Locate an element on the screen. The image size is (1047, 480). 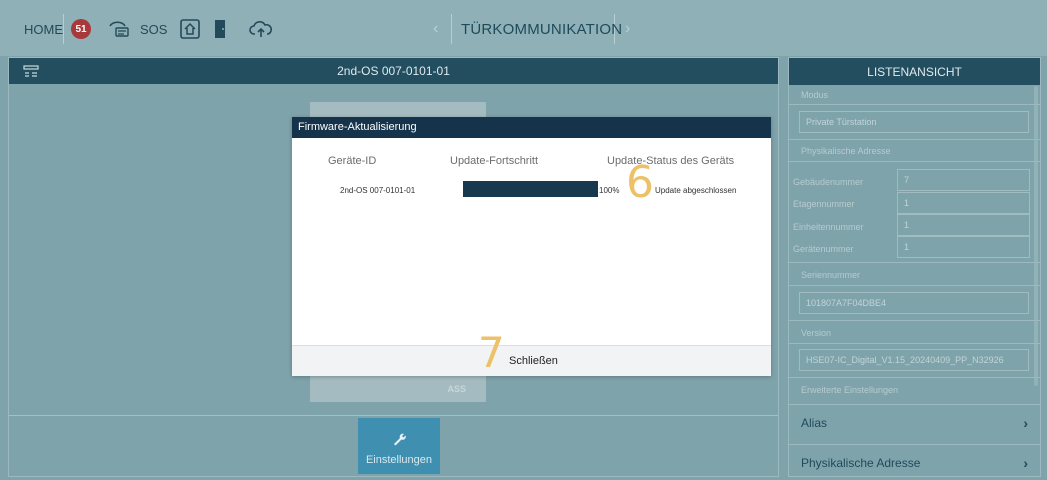
top-bar: HOME 51 SOS ‹ TÜRKOMMUNIKATION › is located at coordinates (523, 28).